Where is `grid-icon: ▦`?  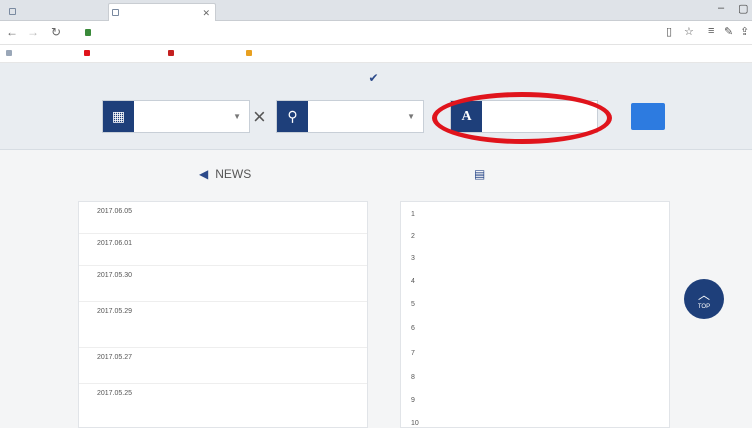
grid-icon: ▦ is located at coordinates (118, 116).